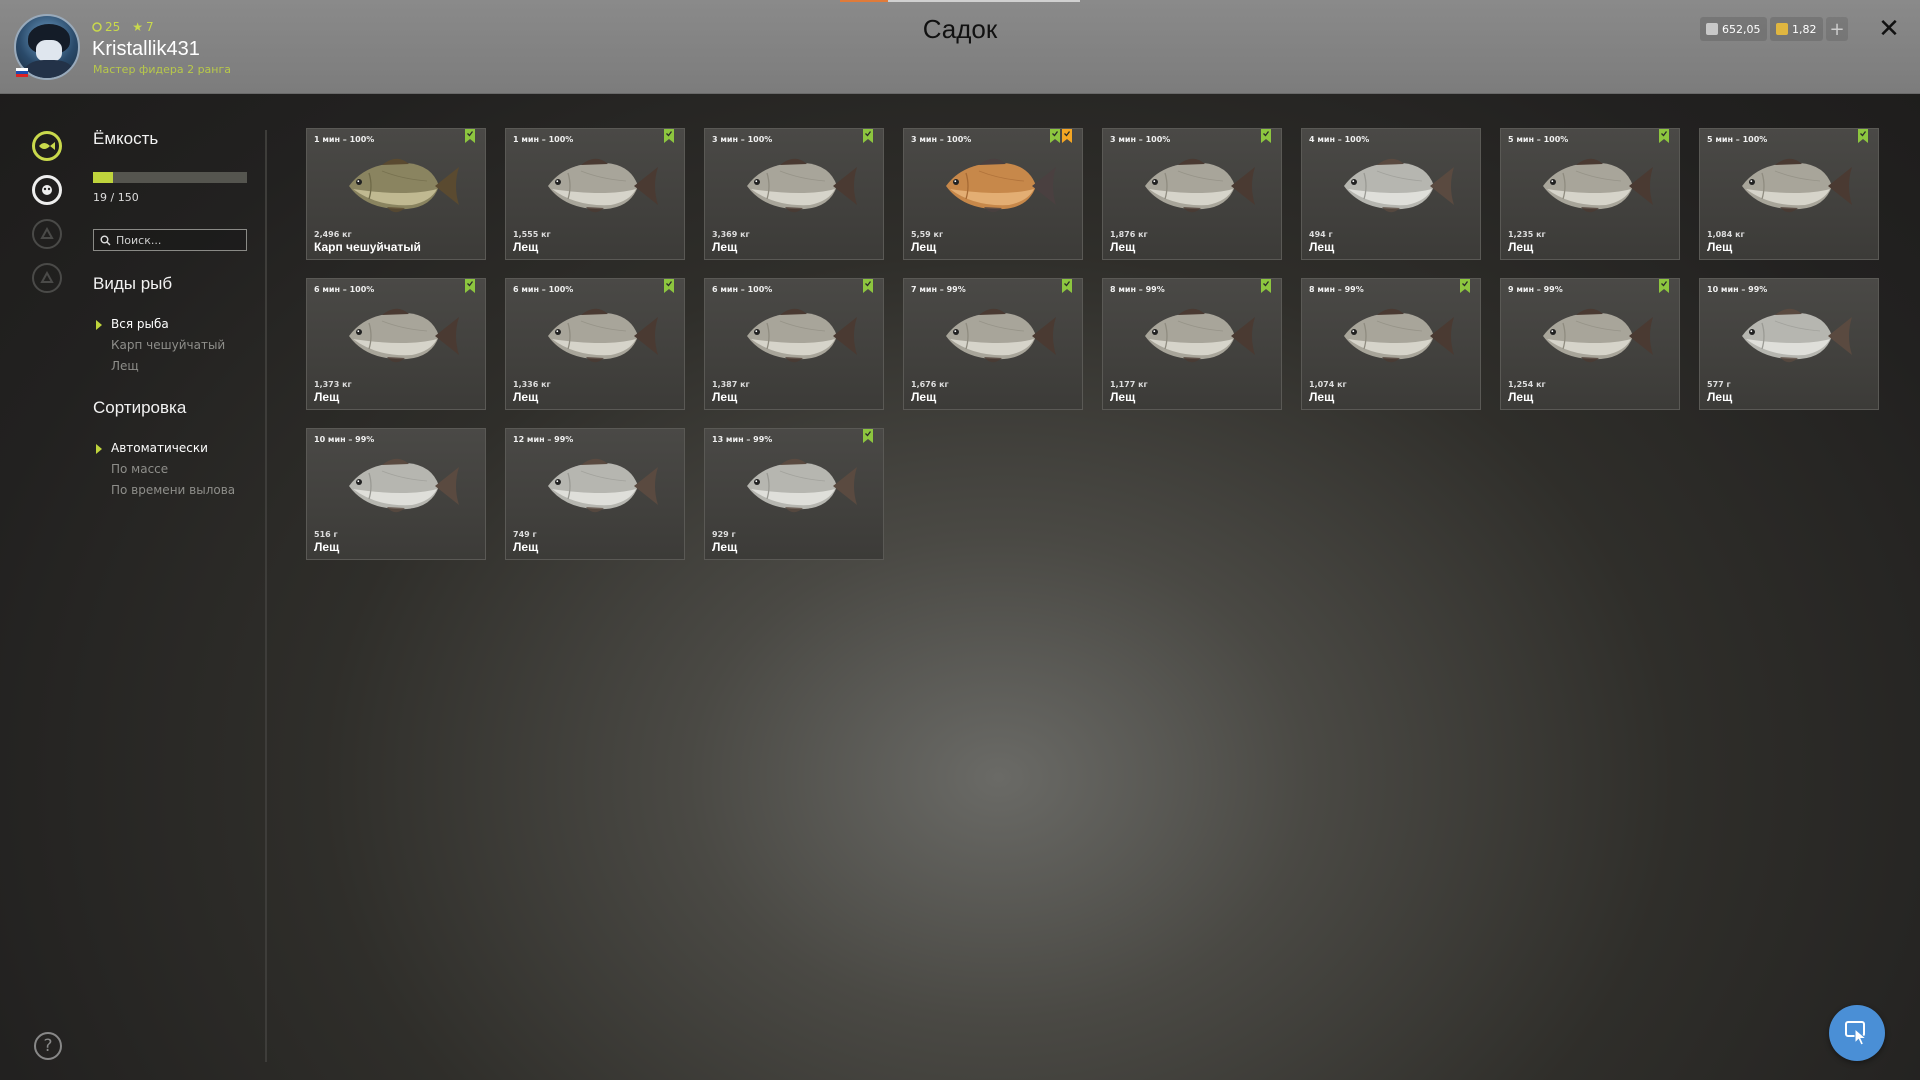  I want to click on fish-weight: 1,336 кг, so click(532, 384).